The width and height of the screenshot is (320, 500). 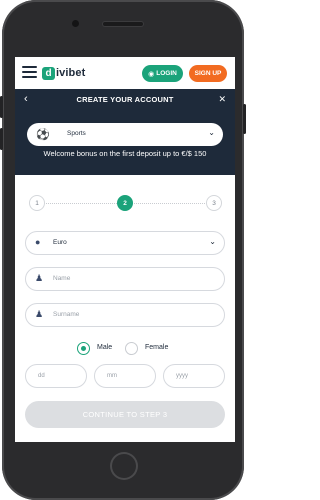 What do you see at coordinates (222, 99) in the screenshot?
I see `close-icon: ✕` at bounding box center [222, 99].